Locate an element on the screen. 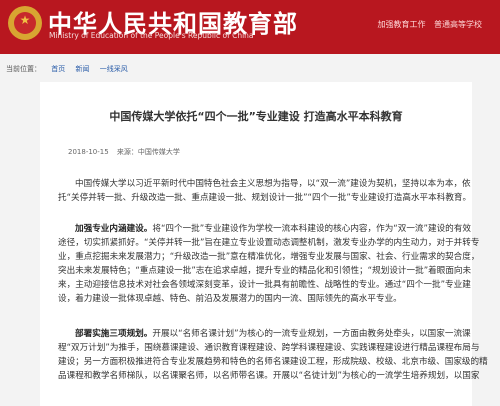  header-link: 普通高等学校 is located at coordinates (458, 24).